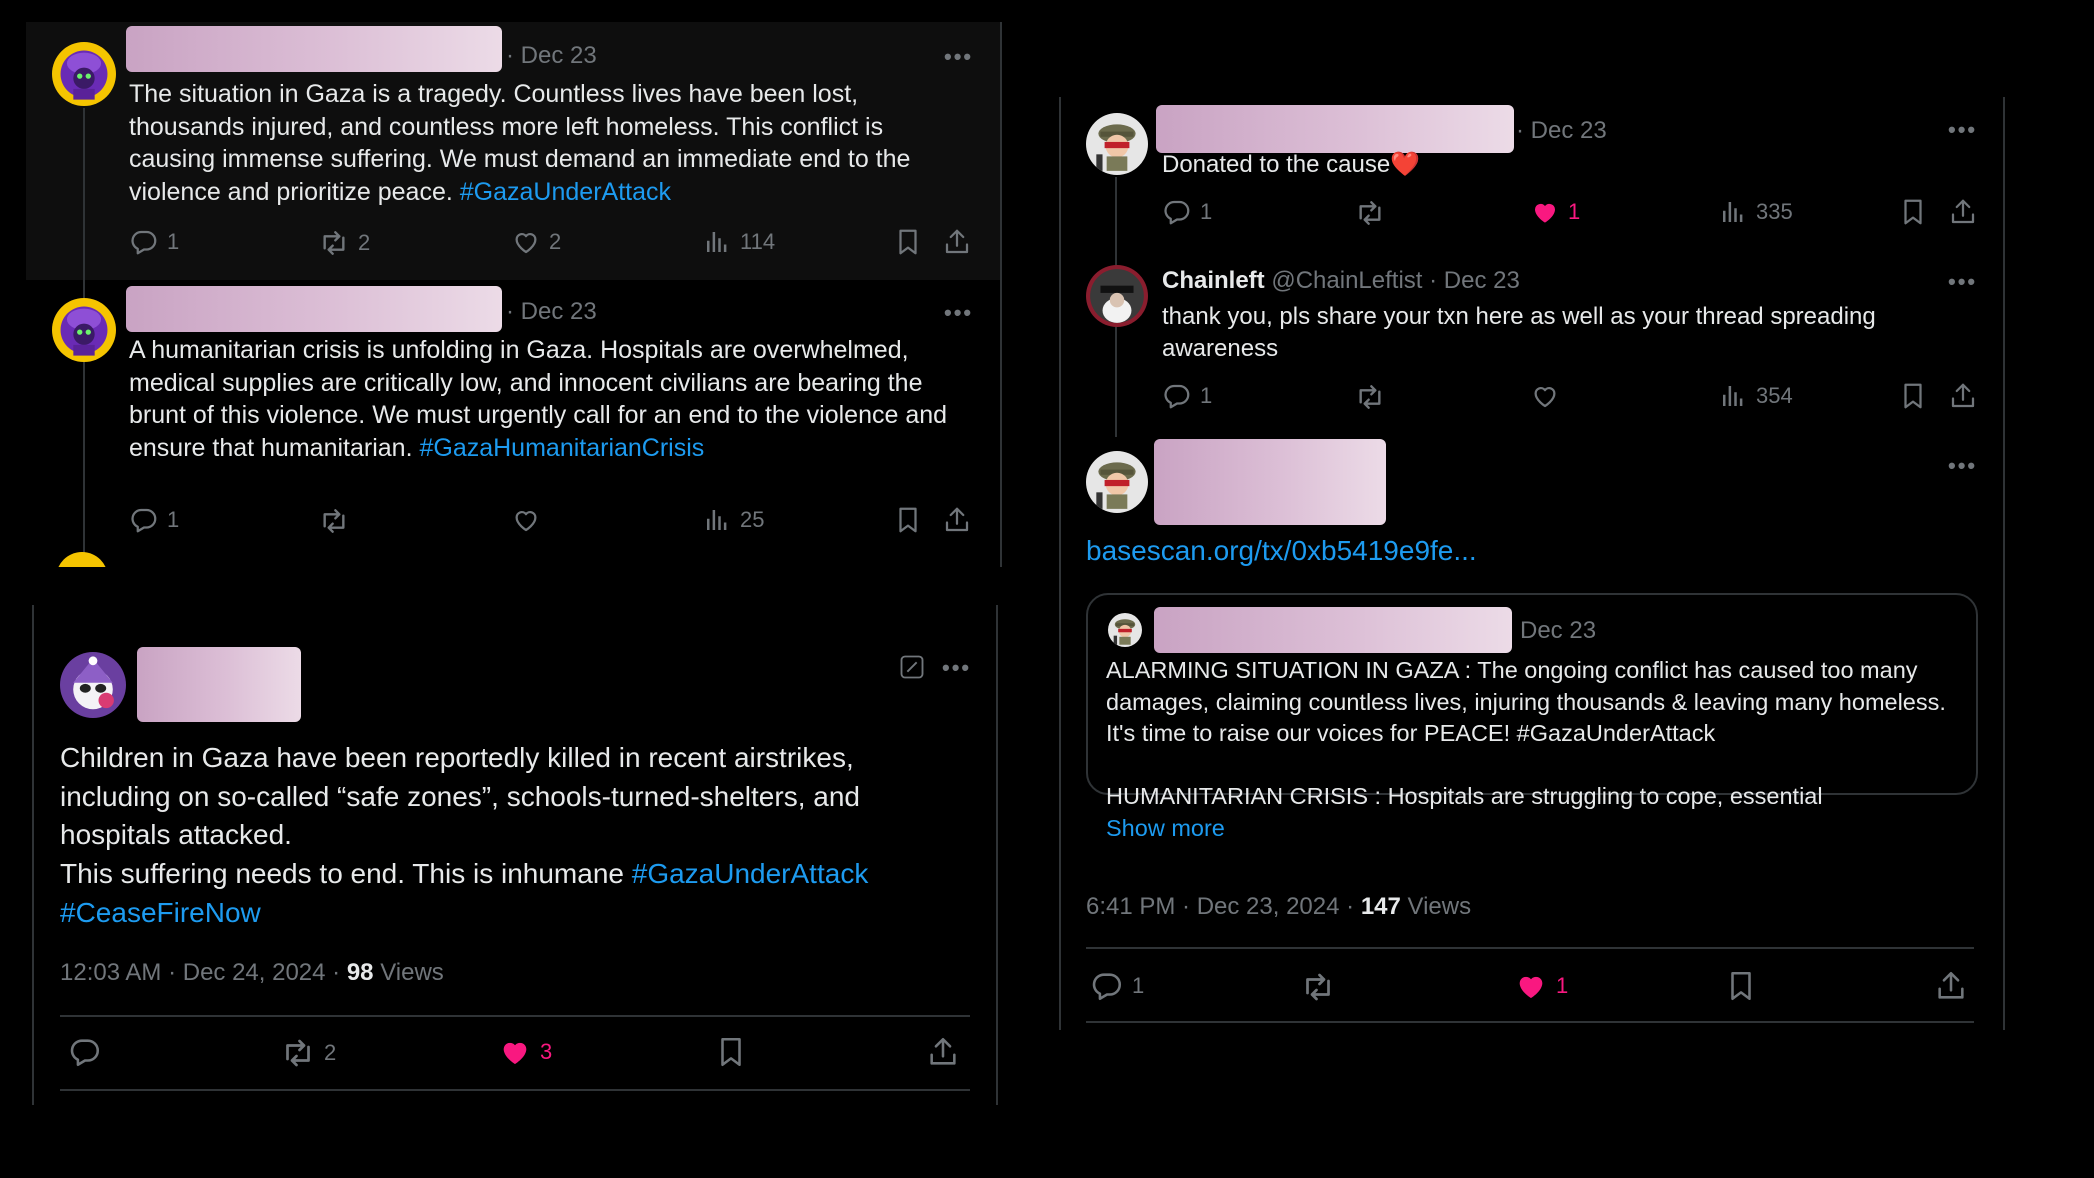 This screenshot has width=2094, height=1178. I want to click on like-button: 2, so click(536, 242).